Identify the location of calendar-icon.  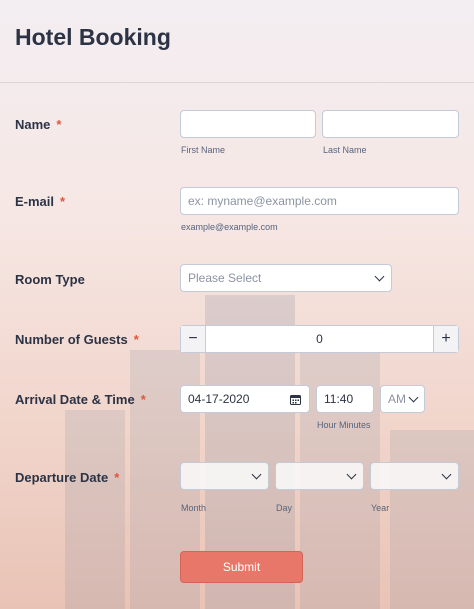
(295, 399).